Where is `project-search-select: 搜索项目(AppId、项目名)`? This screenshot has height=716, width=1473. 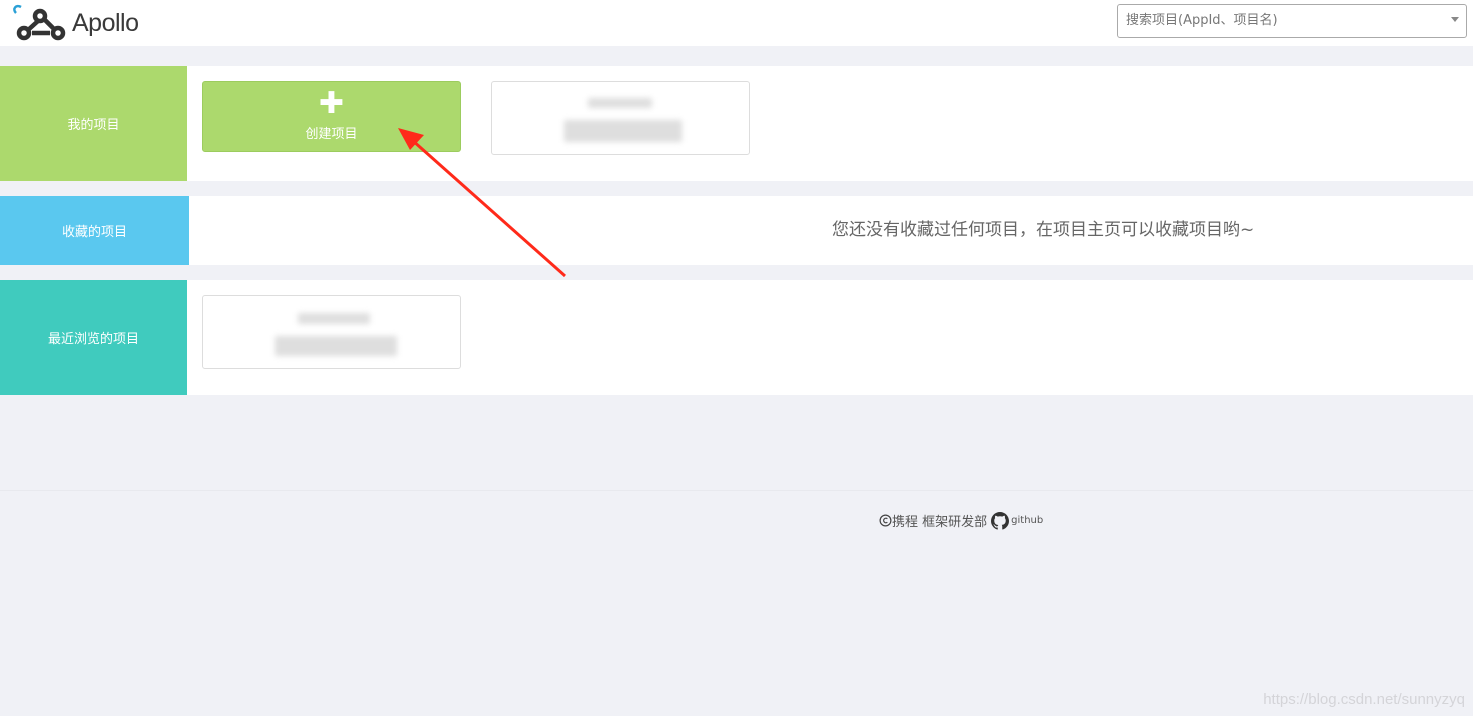
project-search-select: 搜索项目(AppId、项目名) is located at coordinates (1292, 21).